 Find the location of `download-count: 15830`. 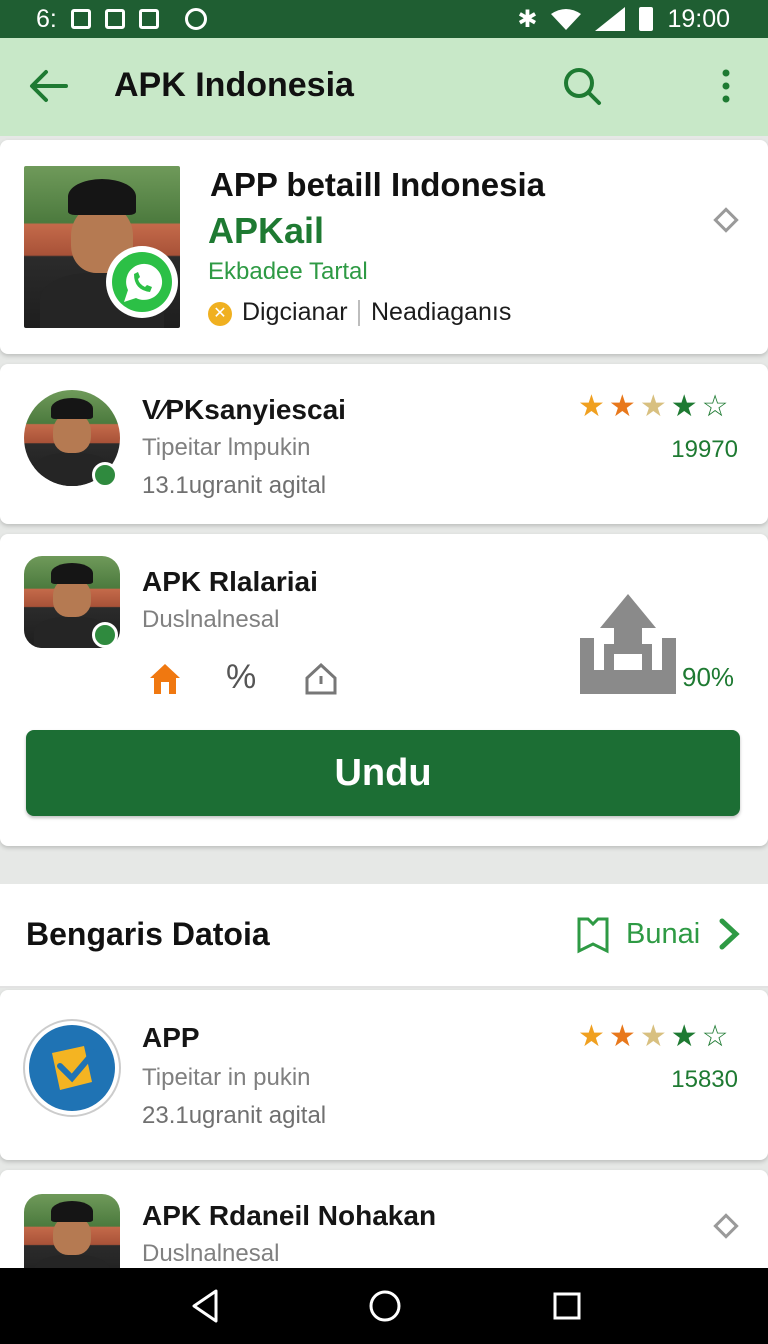

download-count: 15830 is located at coordinates (704, 1079).